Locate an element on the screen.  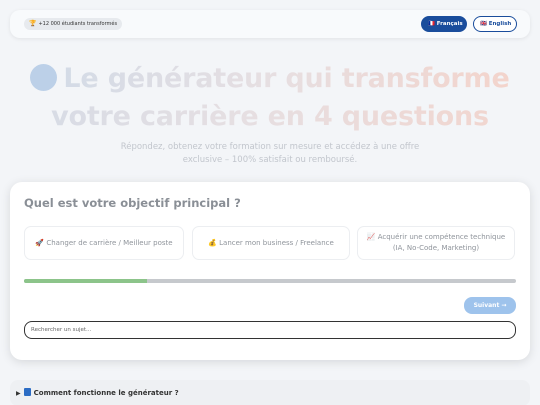
progress-bar is located at coordinates (270, 281).